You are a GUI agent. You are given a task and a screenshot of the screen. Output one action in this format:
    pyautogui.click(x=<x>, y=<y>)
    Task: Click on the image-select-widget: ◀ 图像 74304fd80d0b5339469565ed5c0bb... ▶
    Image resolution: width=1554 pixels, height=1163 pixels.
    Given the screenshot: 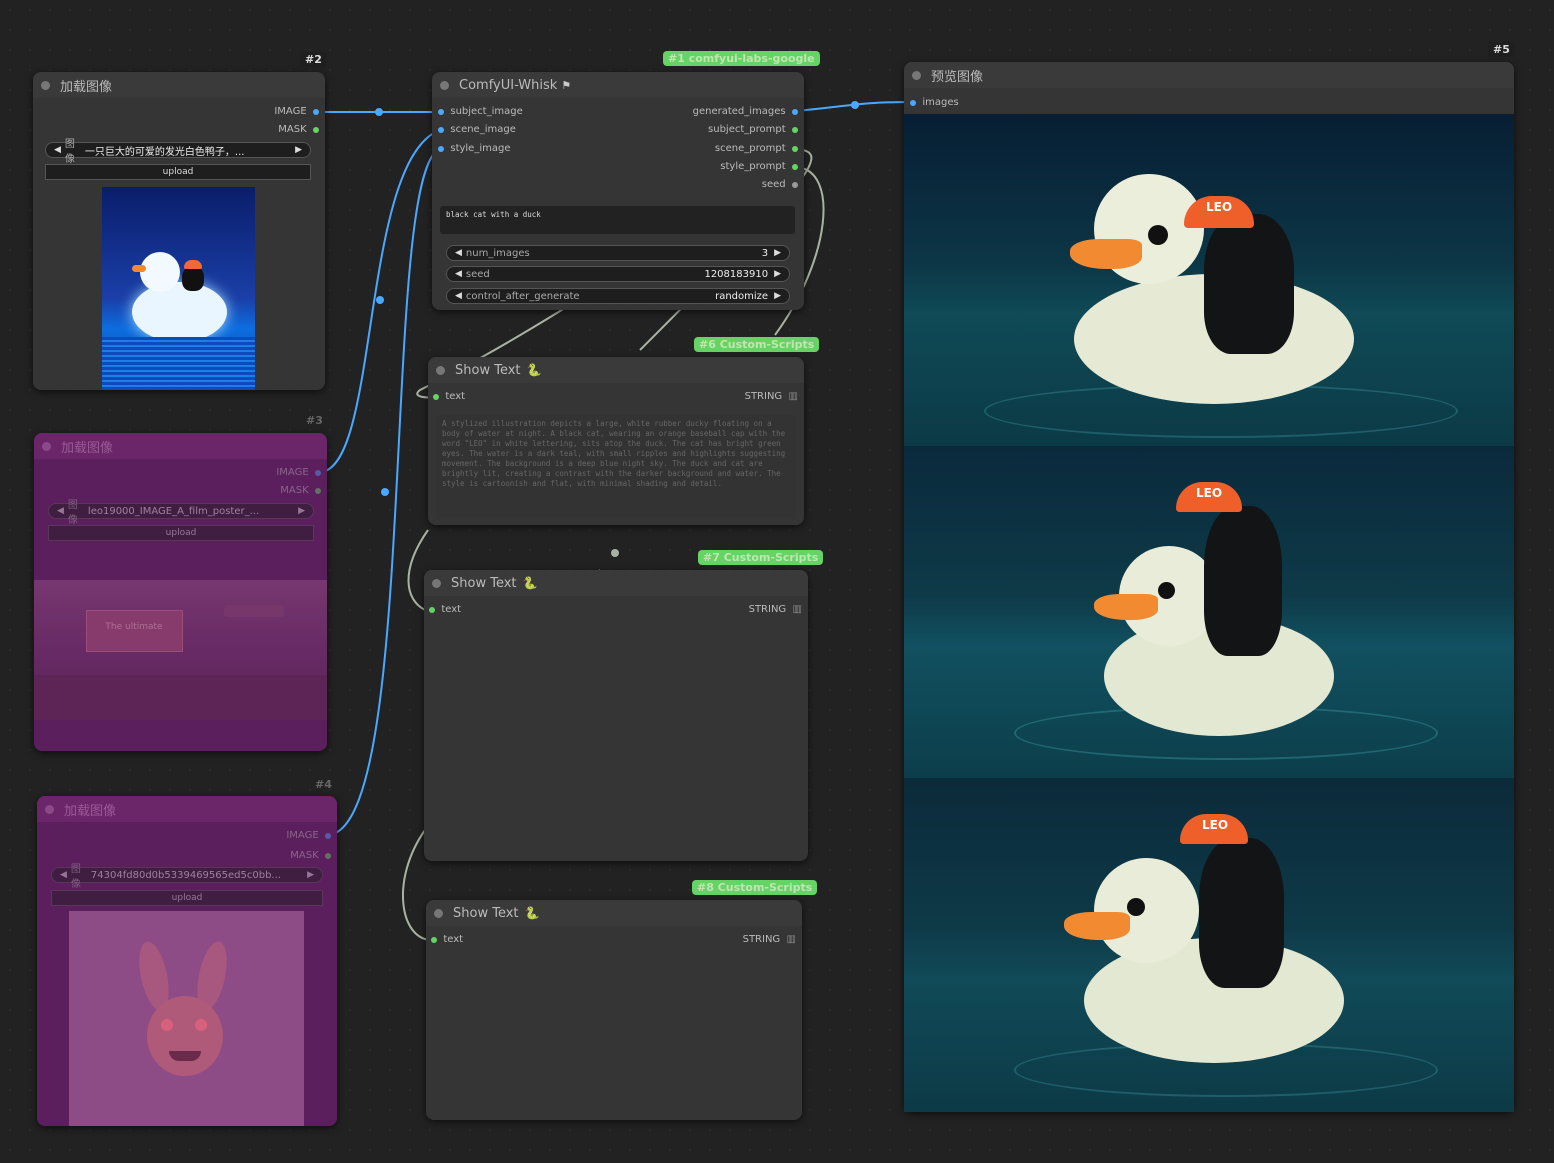 What is the action you would take?
    pyautogui.click(x=187, y=877)
    